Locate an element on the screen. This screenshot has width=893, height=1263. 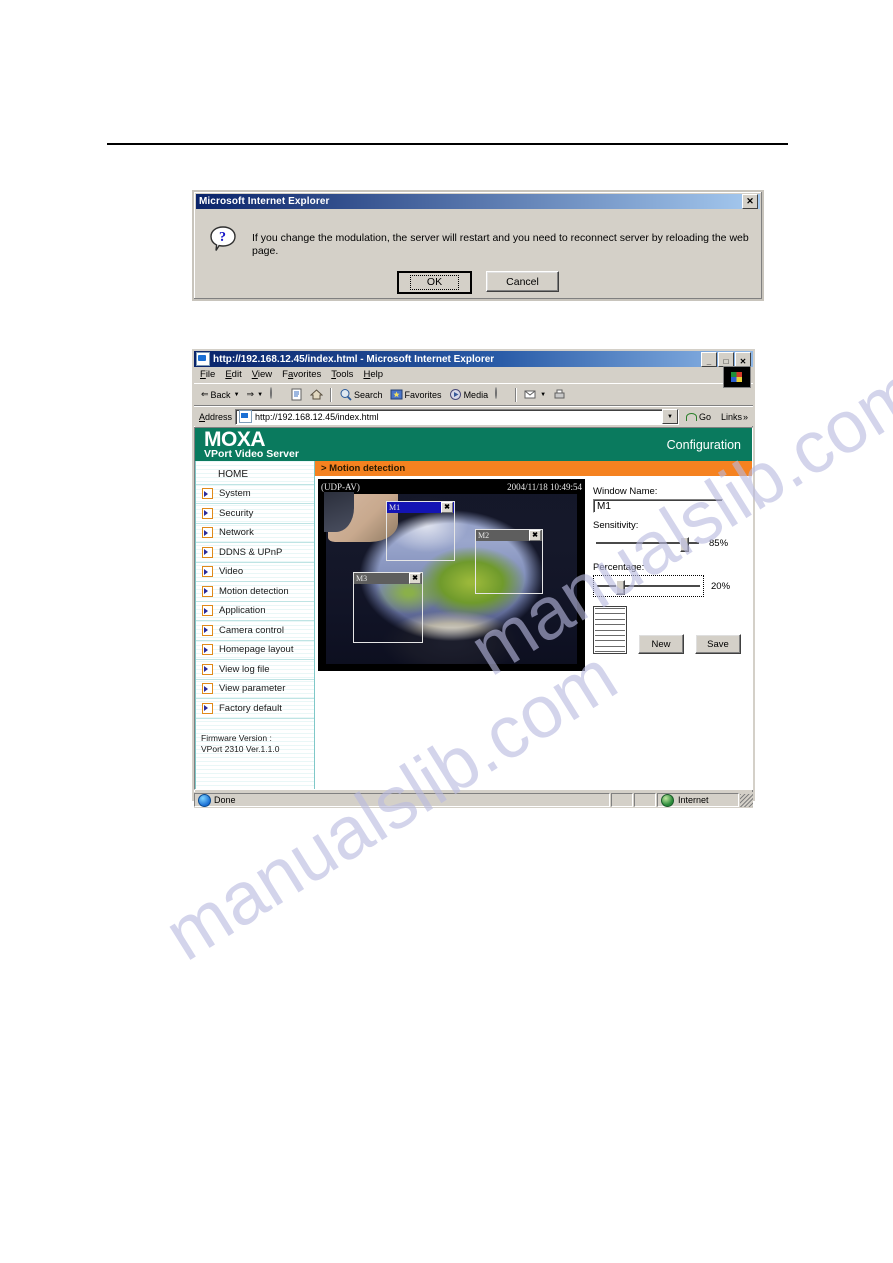
media-button-label: Media is located at coordinates (476, 394).